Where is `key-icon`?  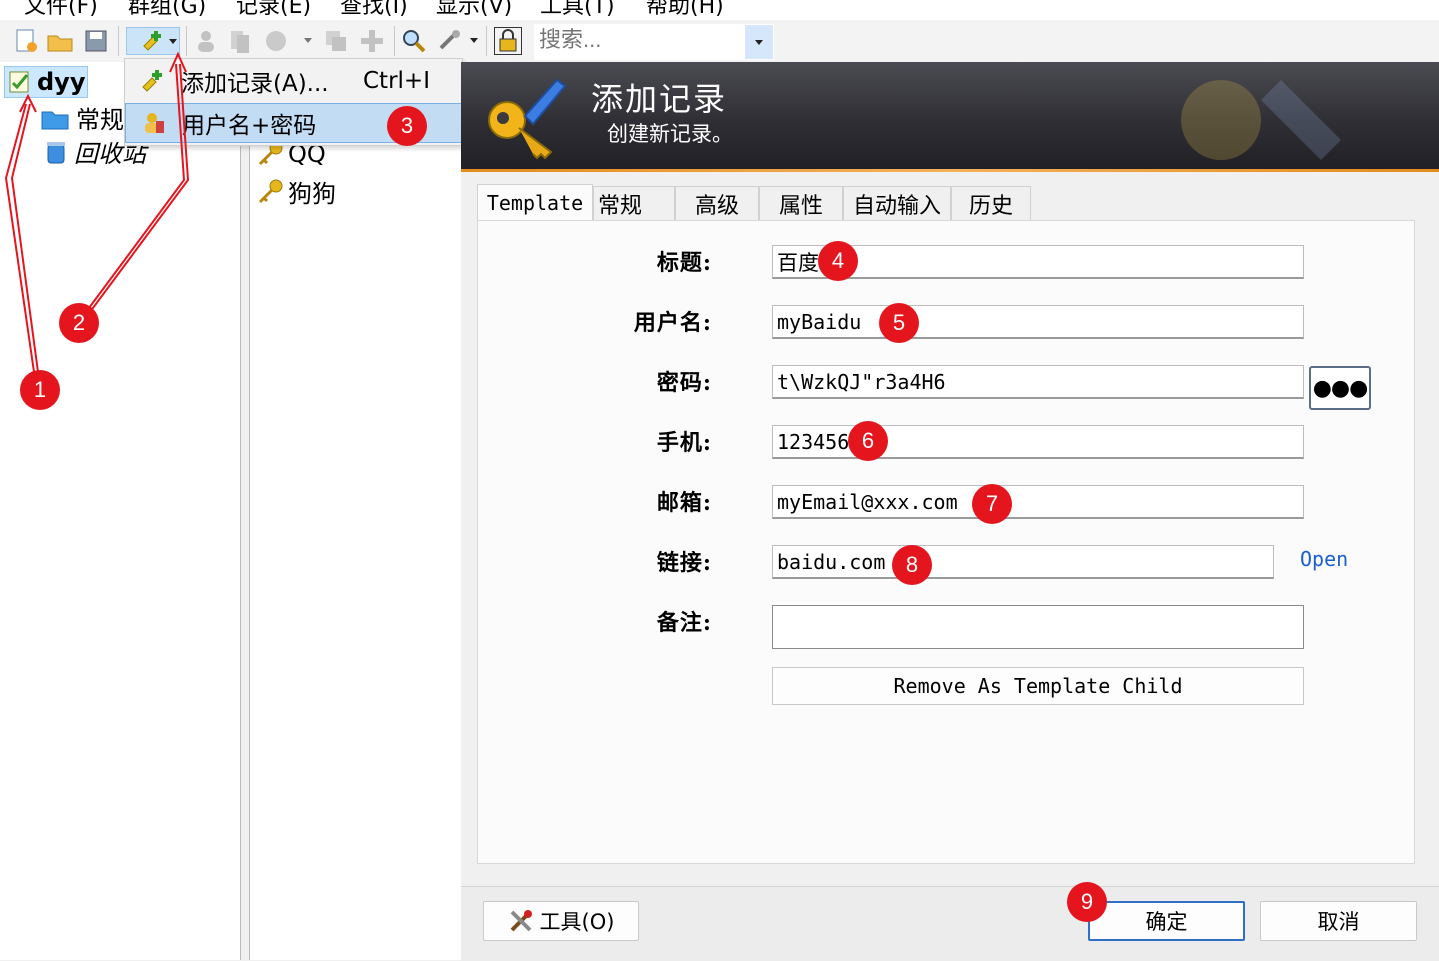
key-icon is located at coordinates (270, 191).